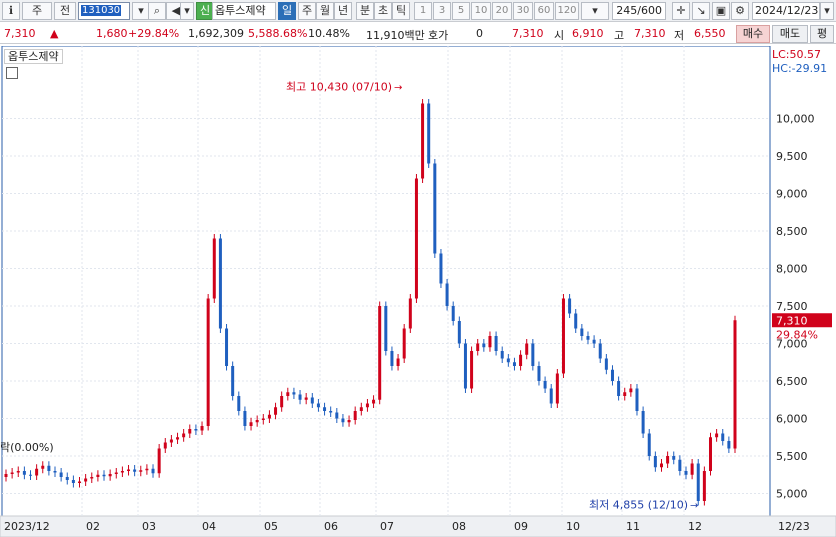 The width and height of the screenshot is (836, 537). What do you see at coordinates (639, 11) in the screenshot?
I see `data-count-field: 245/600` at bounding box center [639, 11].